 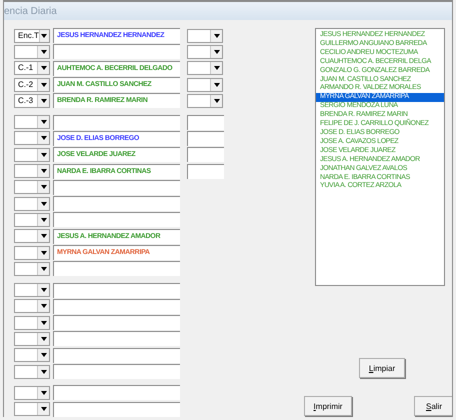 I want to click on code-dropdown: Enc.T, so click(x=32, y=35).